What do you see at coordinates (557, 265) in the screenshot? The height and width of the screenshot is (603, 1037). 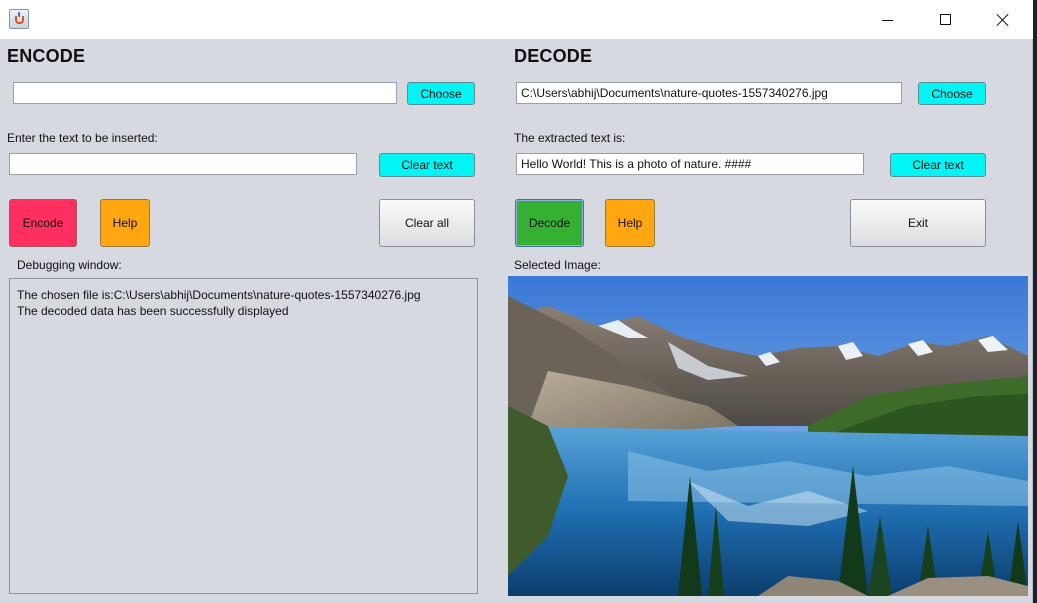 I see `selected-image-title: Selected Image:` at bounding box center [557, 265].